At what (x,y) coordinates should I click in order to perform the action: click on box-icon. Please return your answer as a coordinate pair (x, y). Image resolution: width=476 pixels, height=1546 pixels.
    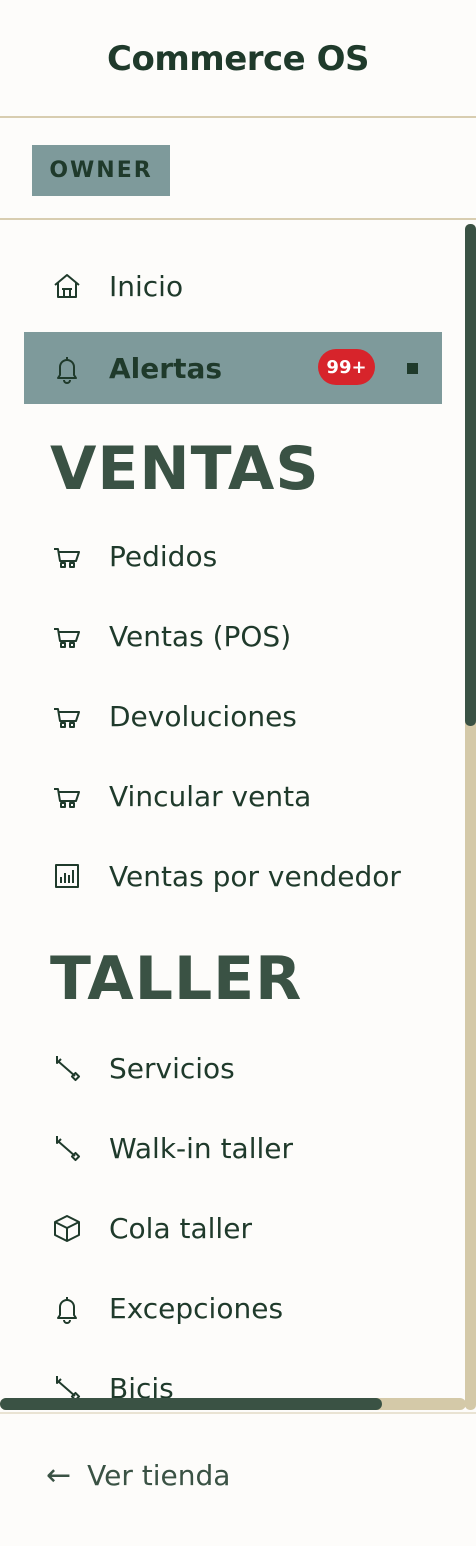
    Looking at the image, I should click on (67, 1228).